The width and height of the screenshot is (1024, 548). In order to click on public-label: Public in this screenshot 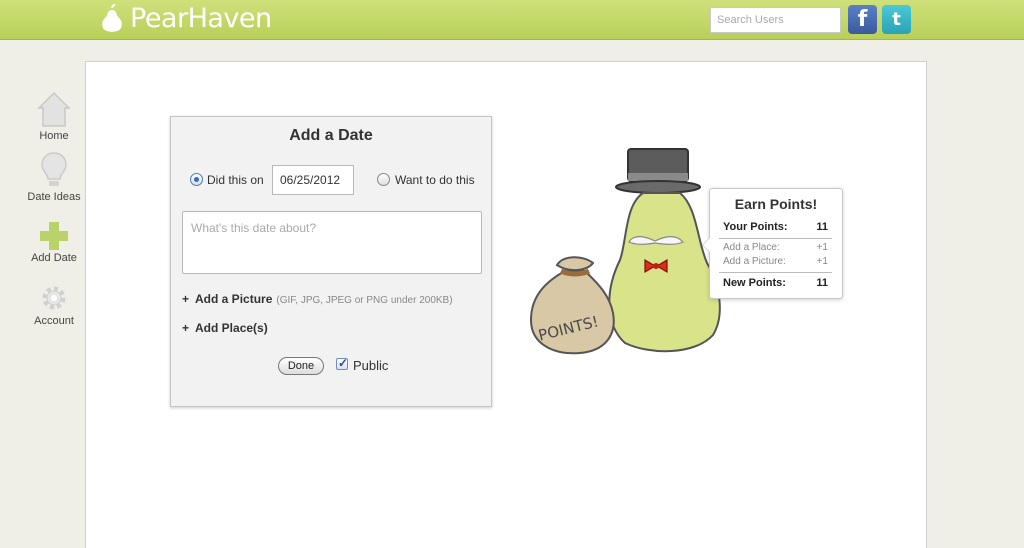, I will do `click(371, 365)`.